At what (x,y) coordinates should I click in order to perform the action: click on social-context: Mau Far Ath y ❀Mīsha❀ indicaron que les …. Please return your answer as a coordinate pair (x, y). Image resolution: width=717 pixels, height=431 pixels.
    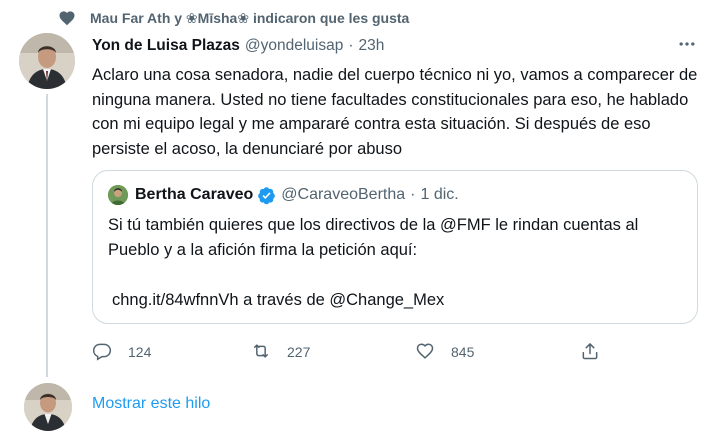
    Looking at the image, I should click on (233, 18).